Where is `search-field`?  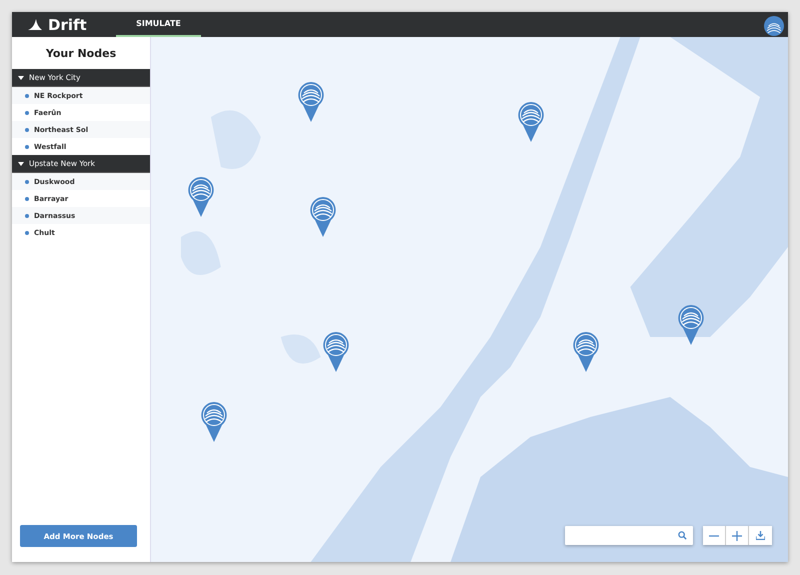 search-field is located at coordinates (629, 535).